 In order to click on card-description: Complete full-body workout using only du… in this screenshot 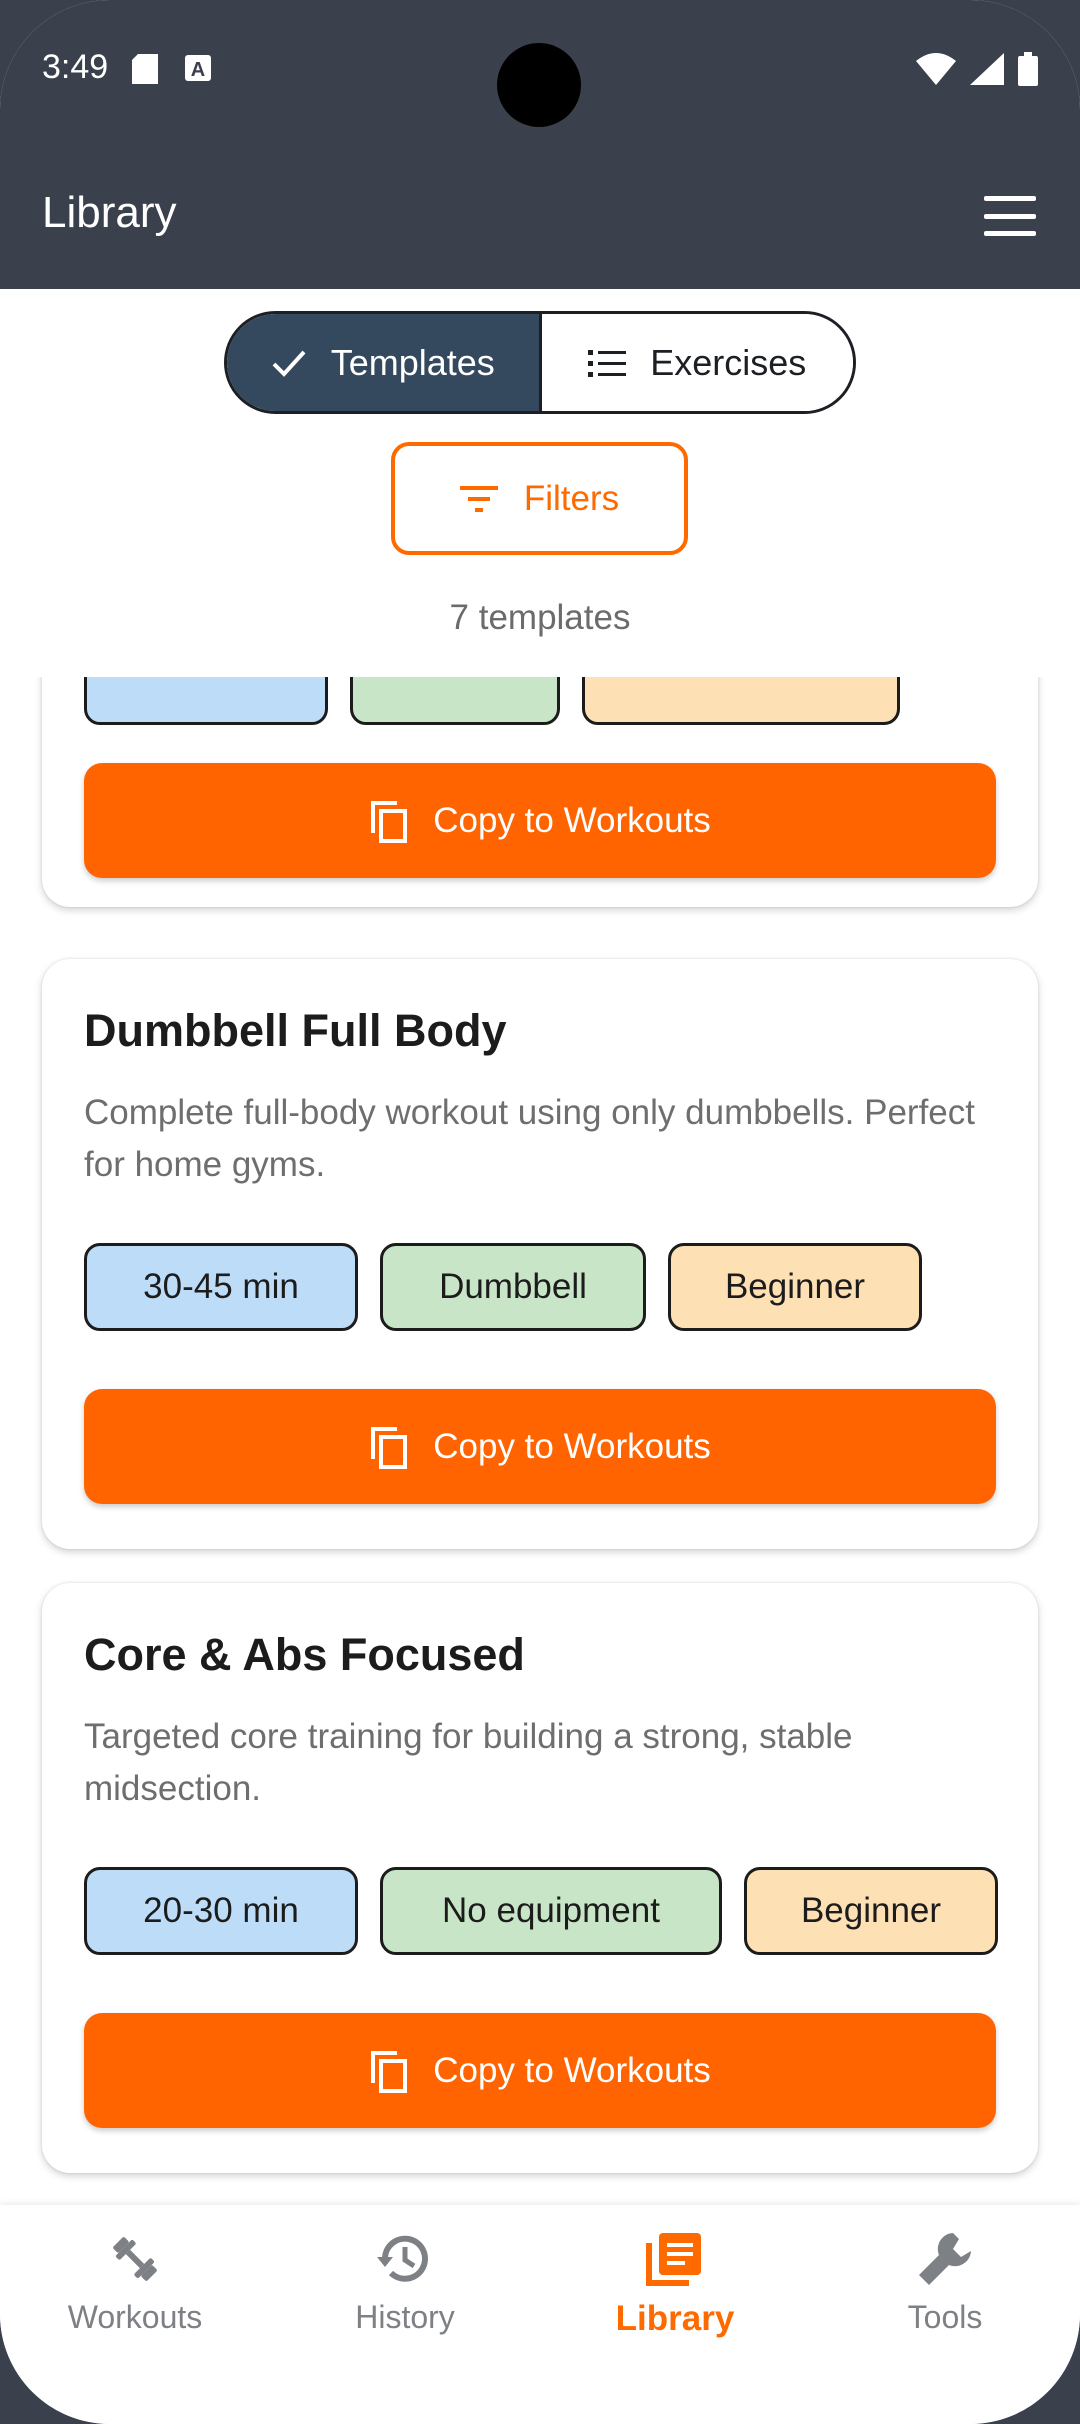, I will do `click(529, 1138)`.